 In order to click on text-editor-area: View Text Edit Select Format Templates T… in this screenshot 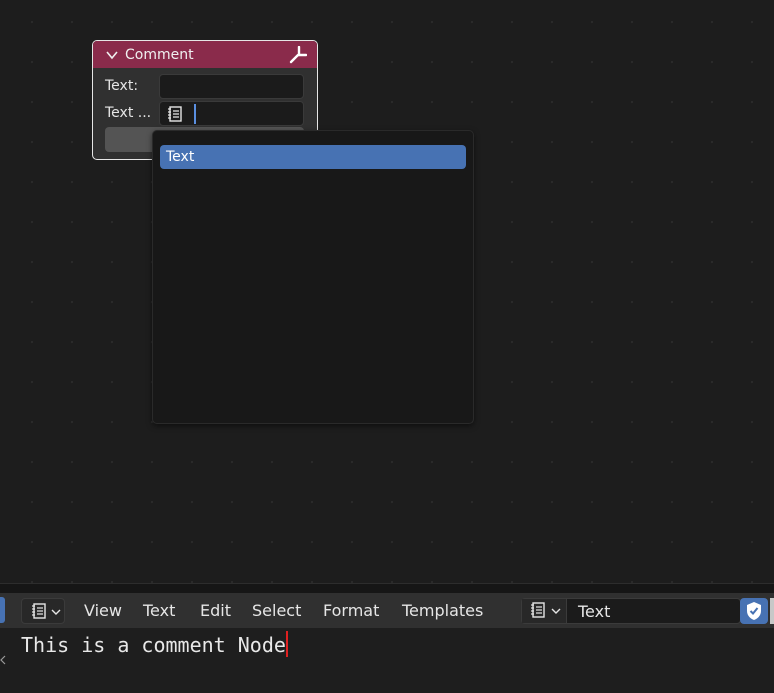, I will do `click(387, 643)`.